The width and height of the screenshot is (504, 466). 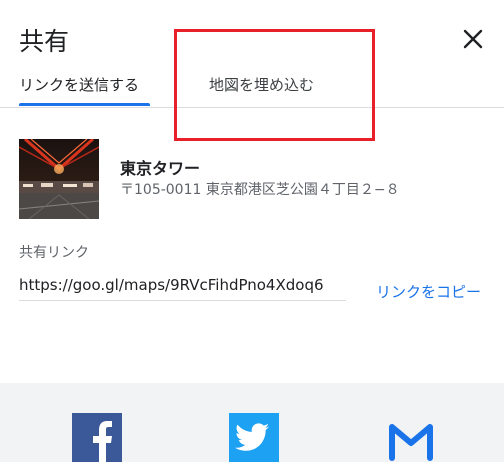 What do you see at coordinates (84, 104) in the screenshot?
I see `active-tab-indicator` at bounding box center [84, 104].